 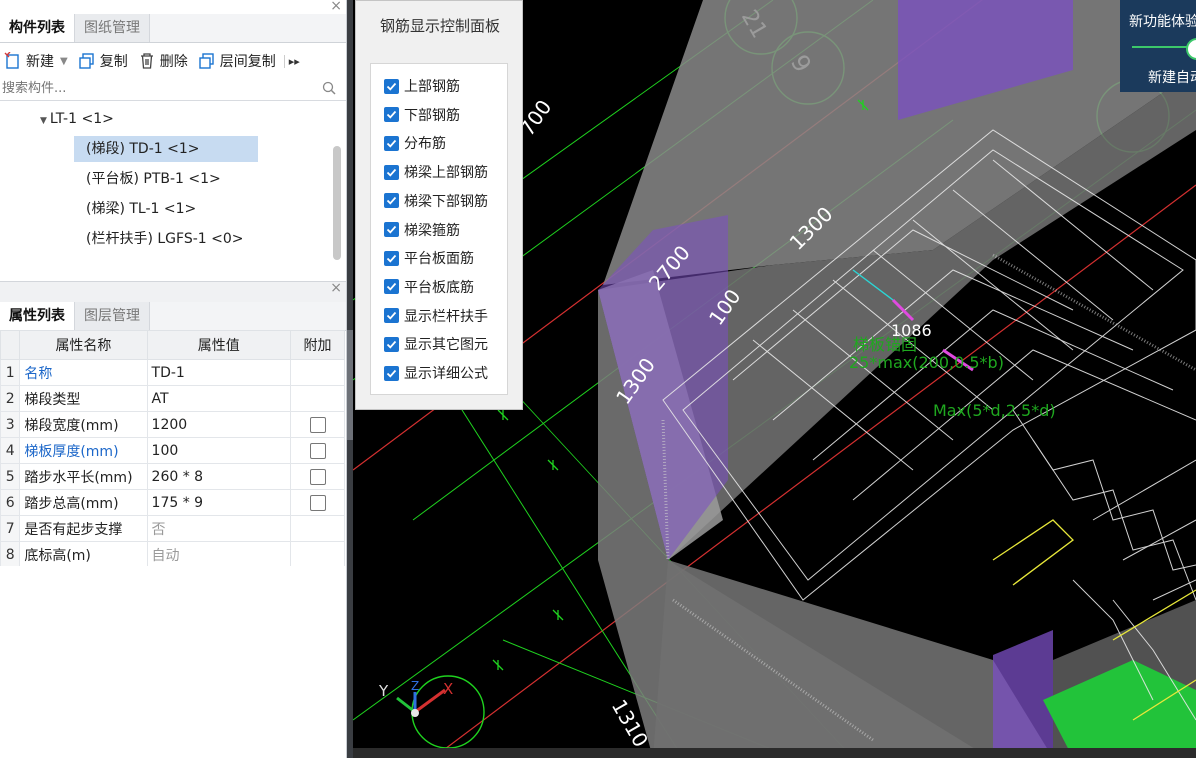 What do you see at coordinates (40, 62) in the screenshot?
I see `new-label: 新建` at bounding box center [40, 62].